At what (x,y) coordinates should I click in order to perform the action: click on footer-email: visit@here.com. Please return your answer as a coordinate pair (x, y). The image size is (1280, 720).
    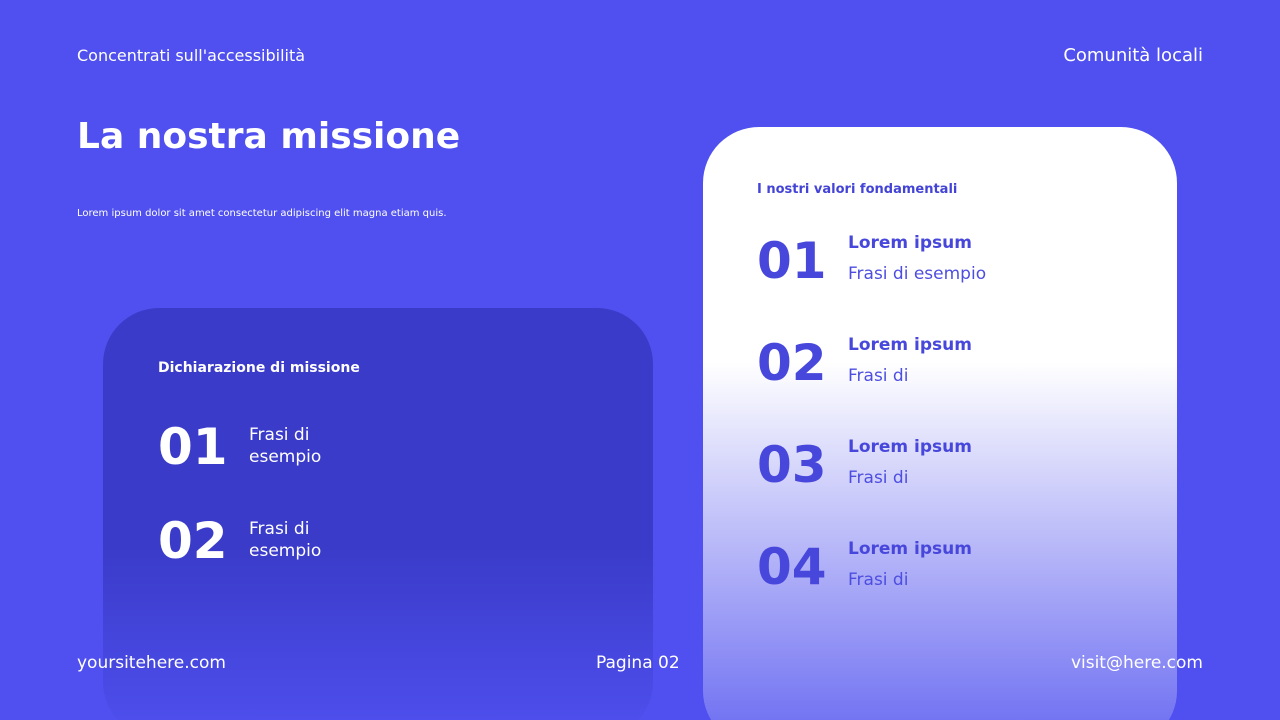
    Looking at the image, I should click on (1137, 663).